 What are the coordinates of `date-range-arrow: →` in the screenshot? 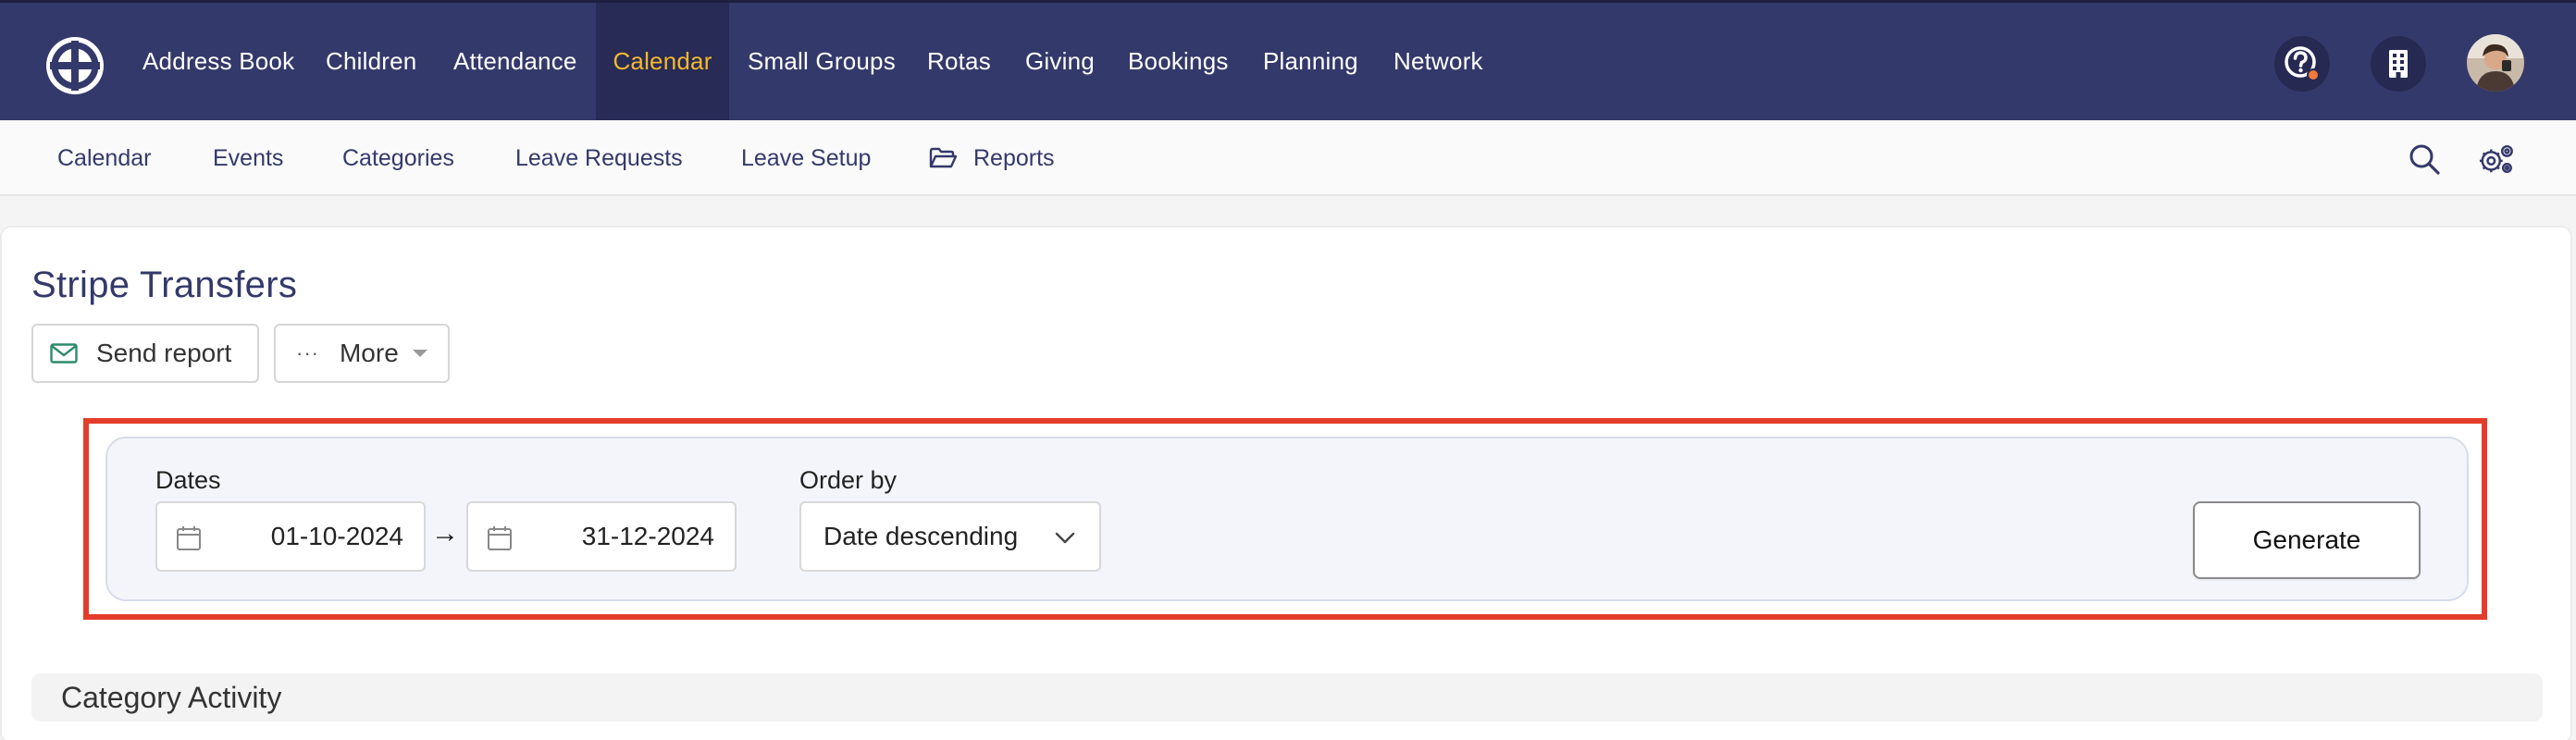 It's located at (445, 533).